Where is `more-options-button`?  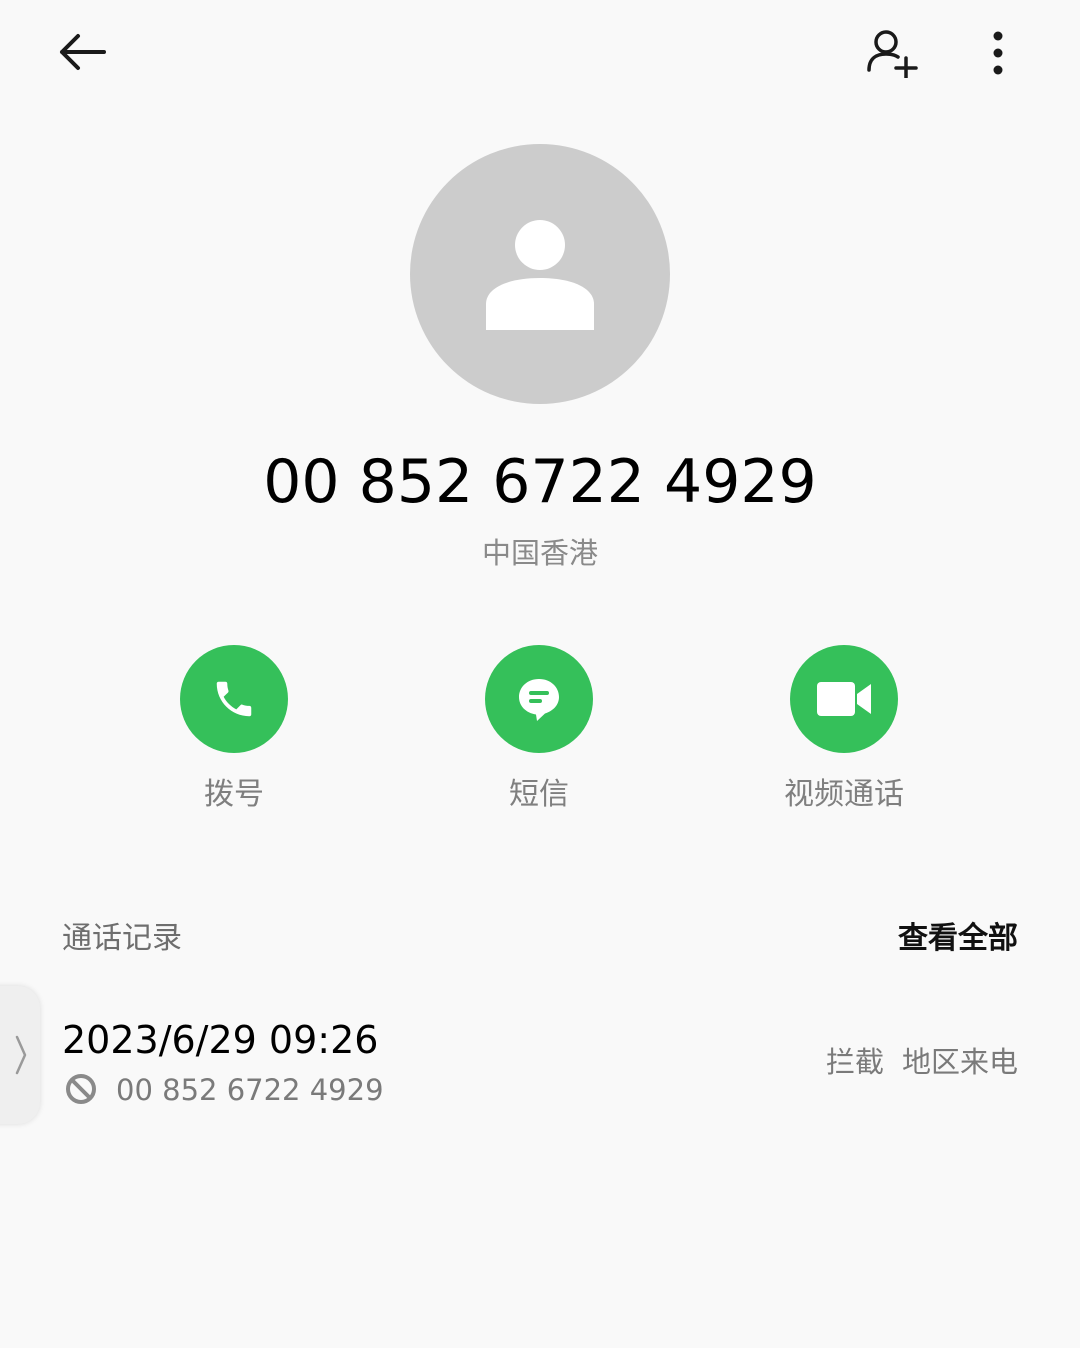 more-options-button is located at coordinates (998, 53).